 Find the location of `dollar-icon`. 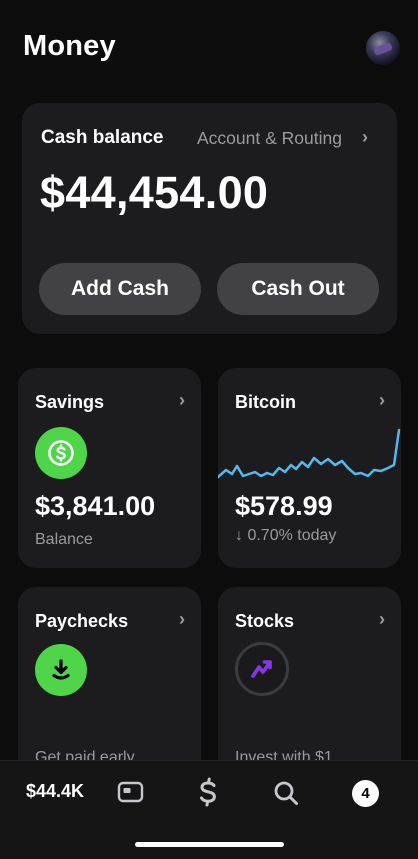

dollar-icon is located at coordinates (208, 794).